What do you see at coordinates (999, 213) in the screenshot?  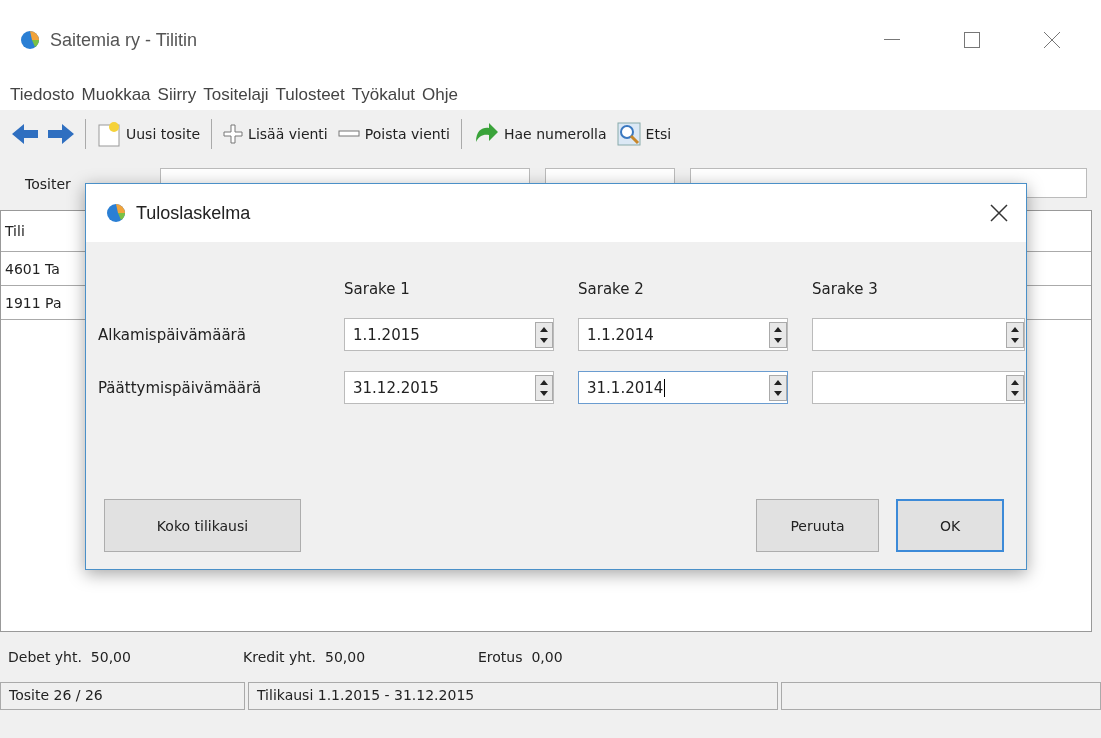 I see `close-icon` at bounding box center [999, 213].